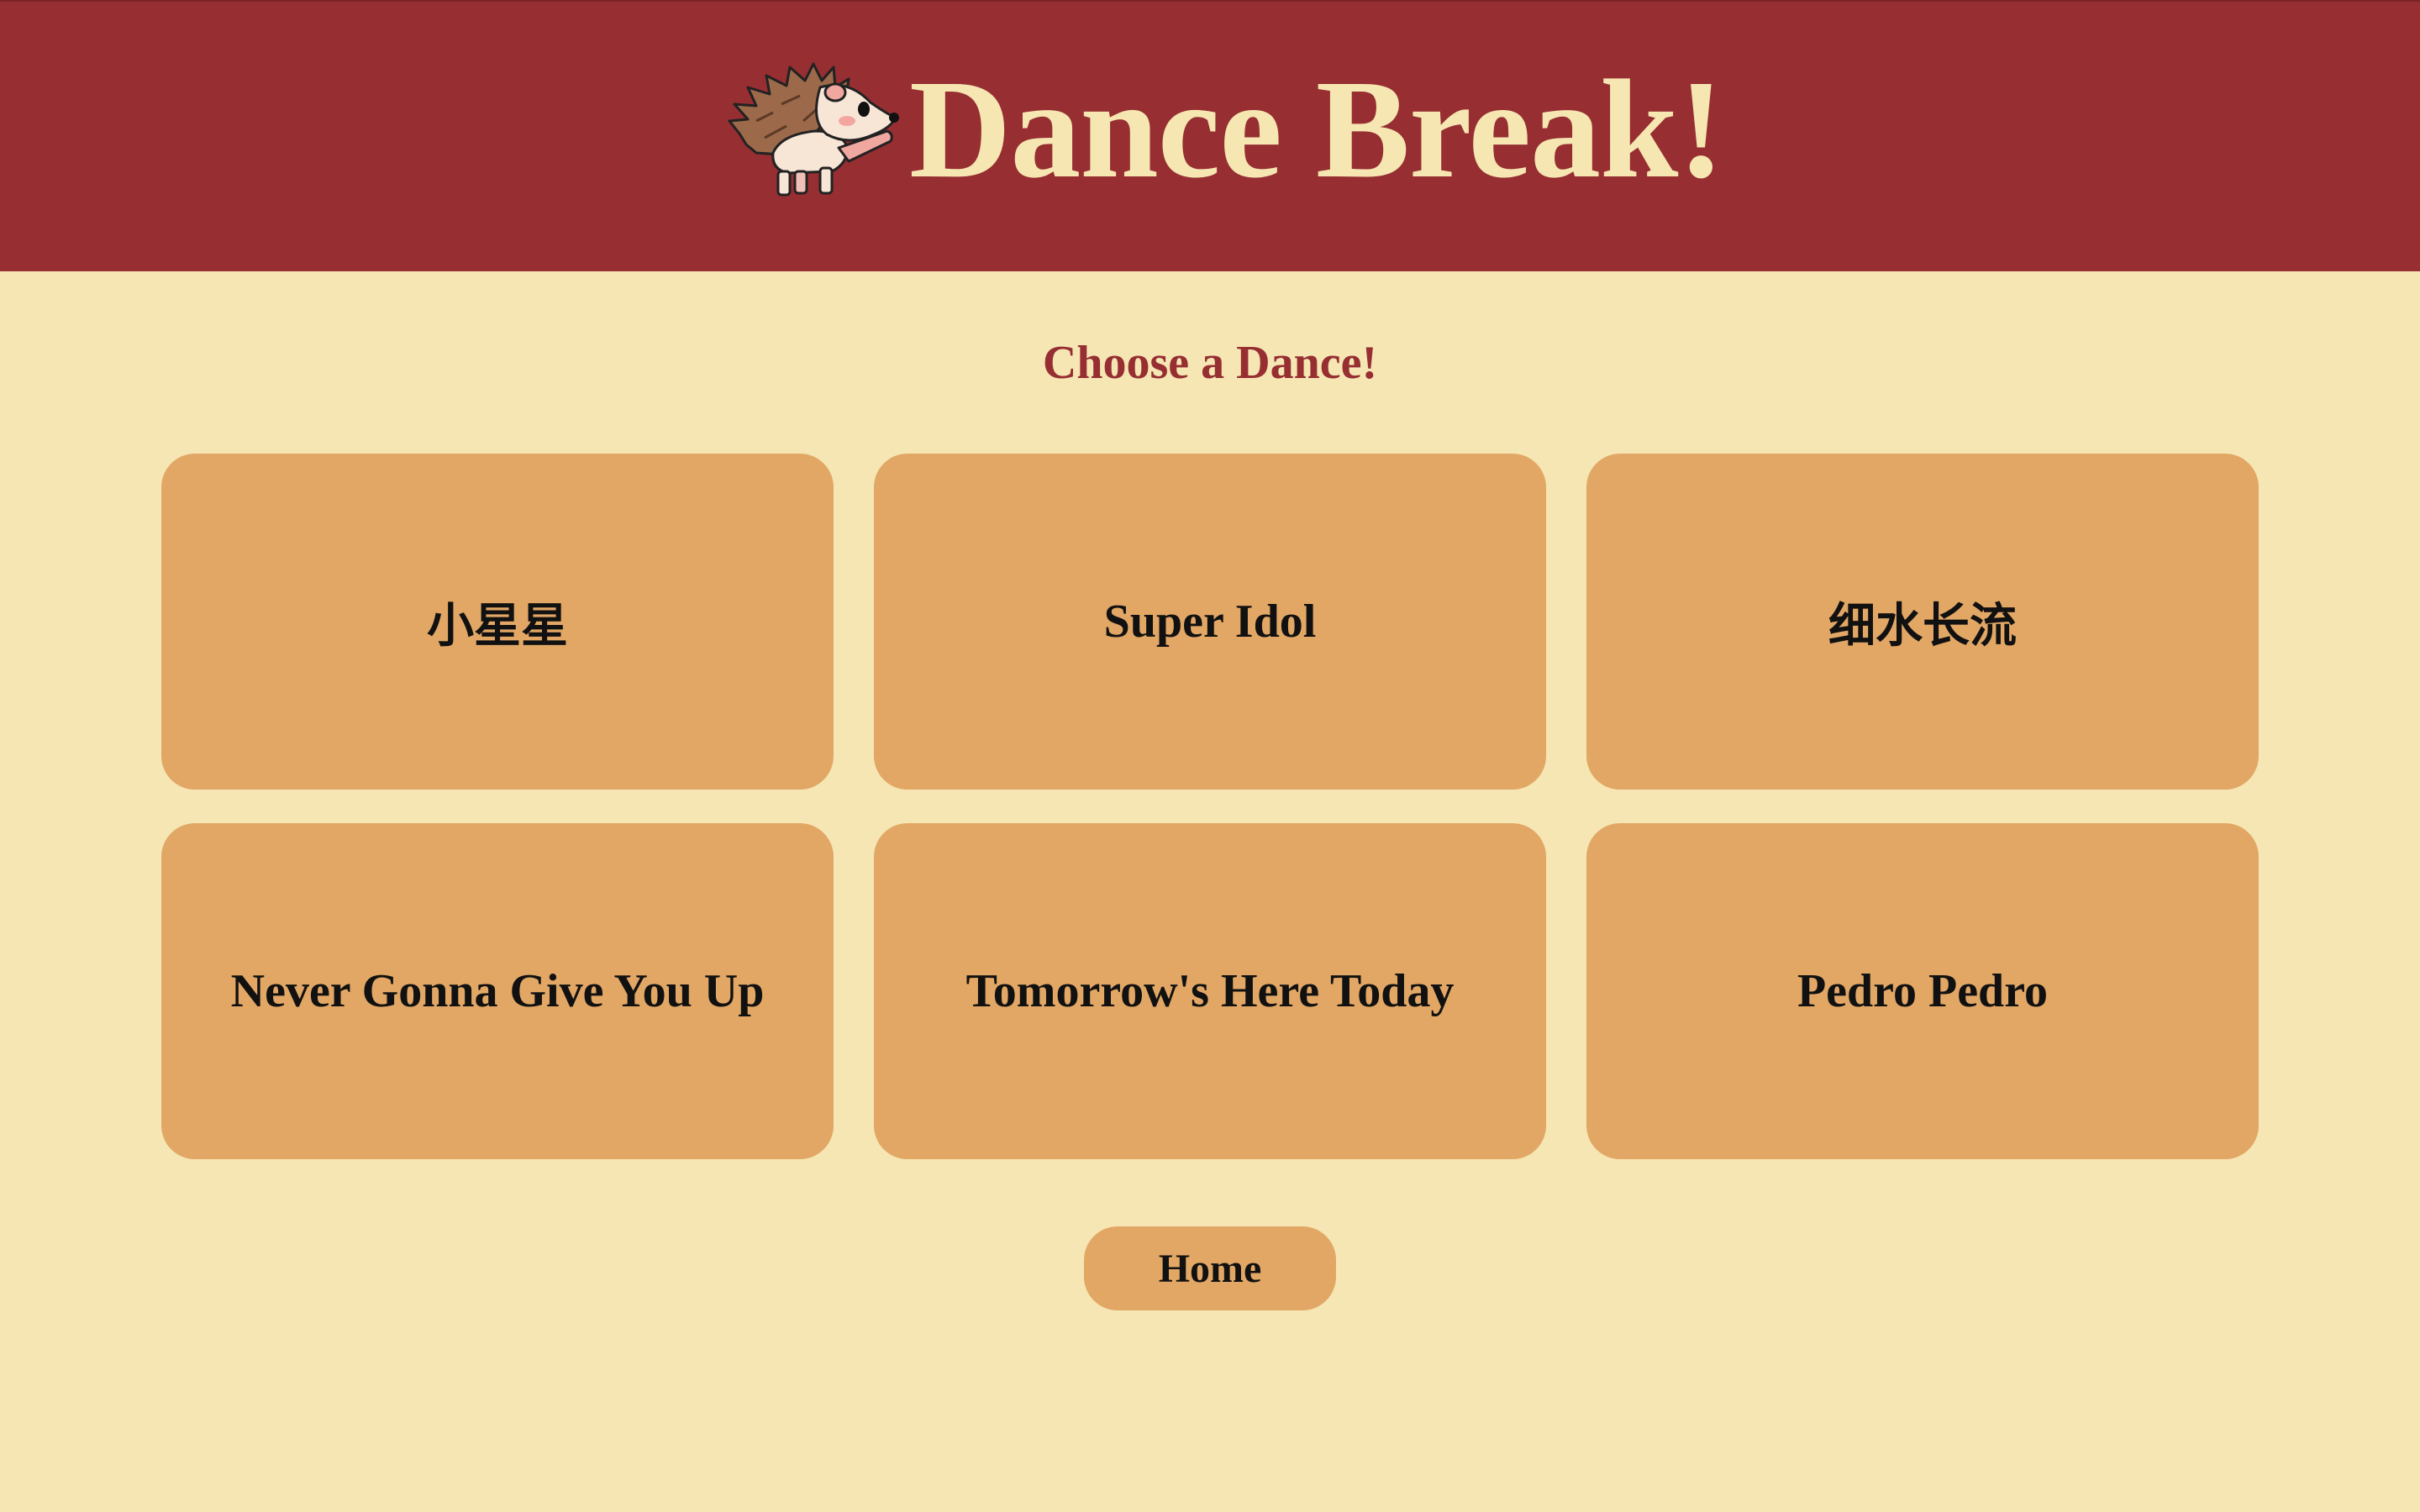 This screenshot has height=1512, width=2420. I want to click on hedgehog-mascot-icon, so click(813, 129).